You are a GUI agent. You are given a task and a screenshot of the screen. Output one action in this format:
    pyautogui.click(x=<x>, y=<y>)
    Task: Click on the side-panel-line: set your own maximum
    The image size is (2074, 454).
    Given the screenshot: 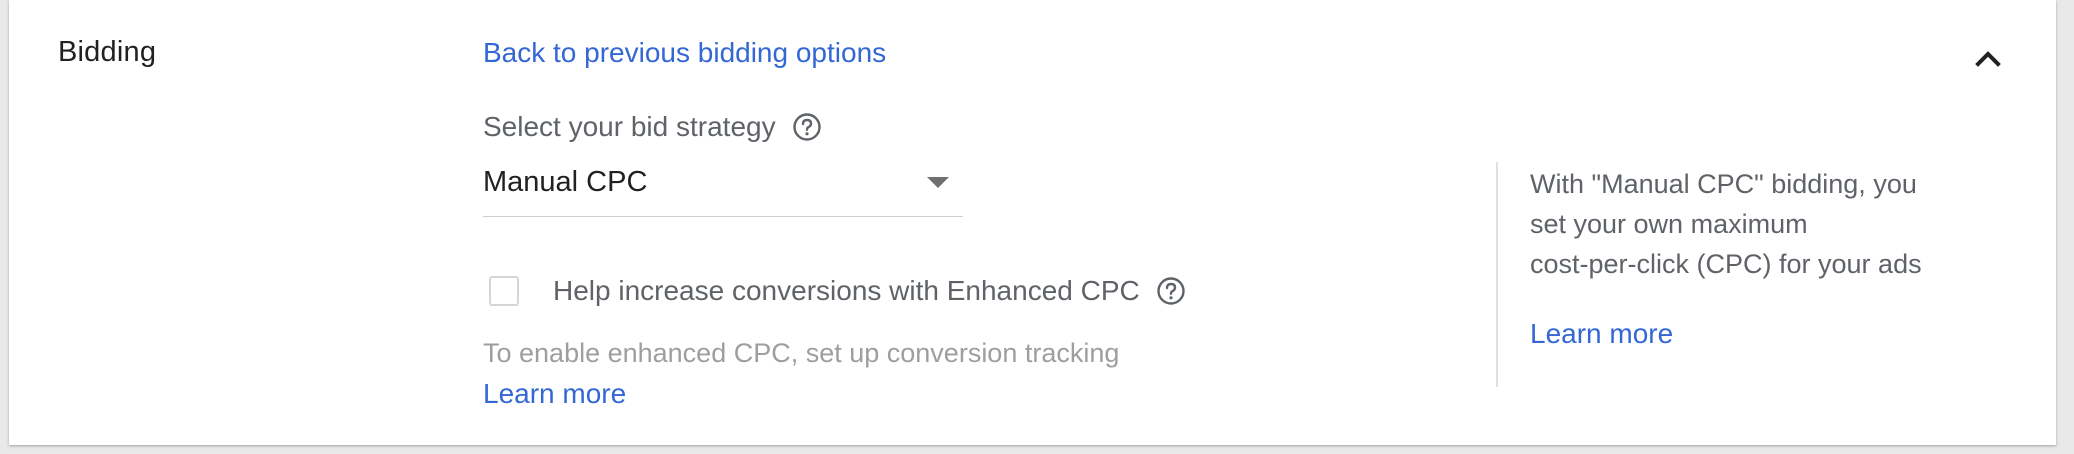 What is the action you would take?
    pyautogui.click(x=1669, y=224)
    